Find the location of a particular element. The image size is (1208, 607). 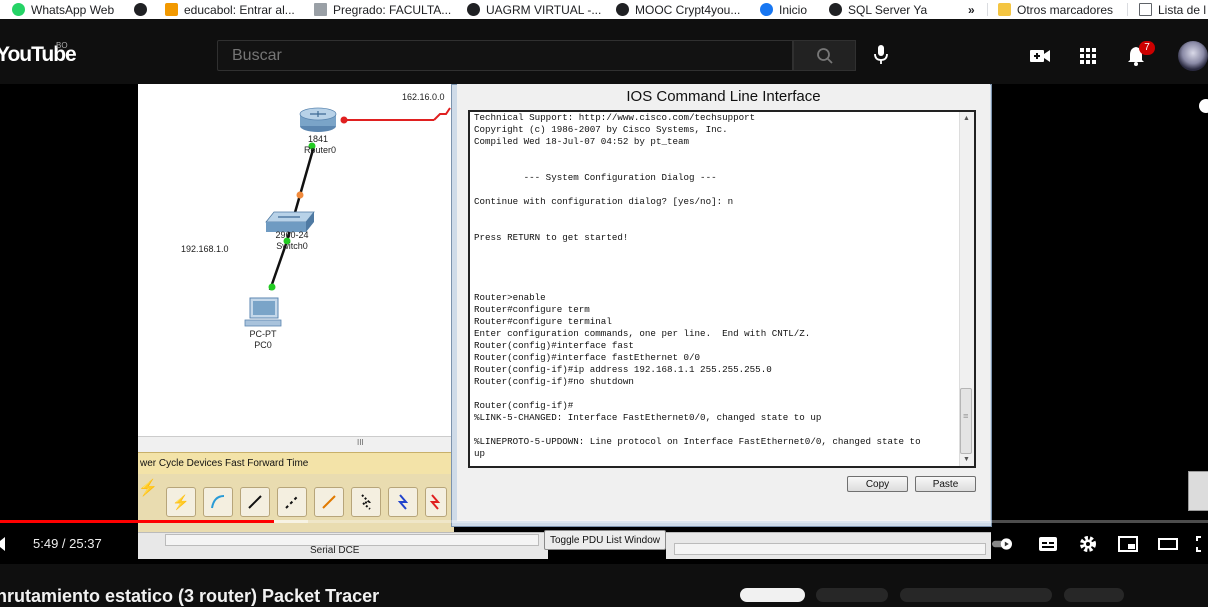

switch-label: 2960-24 Switch0 is located at coordinates (292, 241).